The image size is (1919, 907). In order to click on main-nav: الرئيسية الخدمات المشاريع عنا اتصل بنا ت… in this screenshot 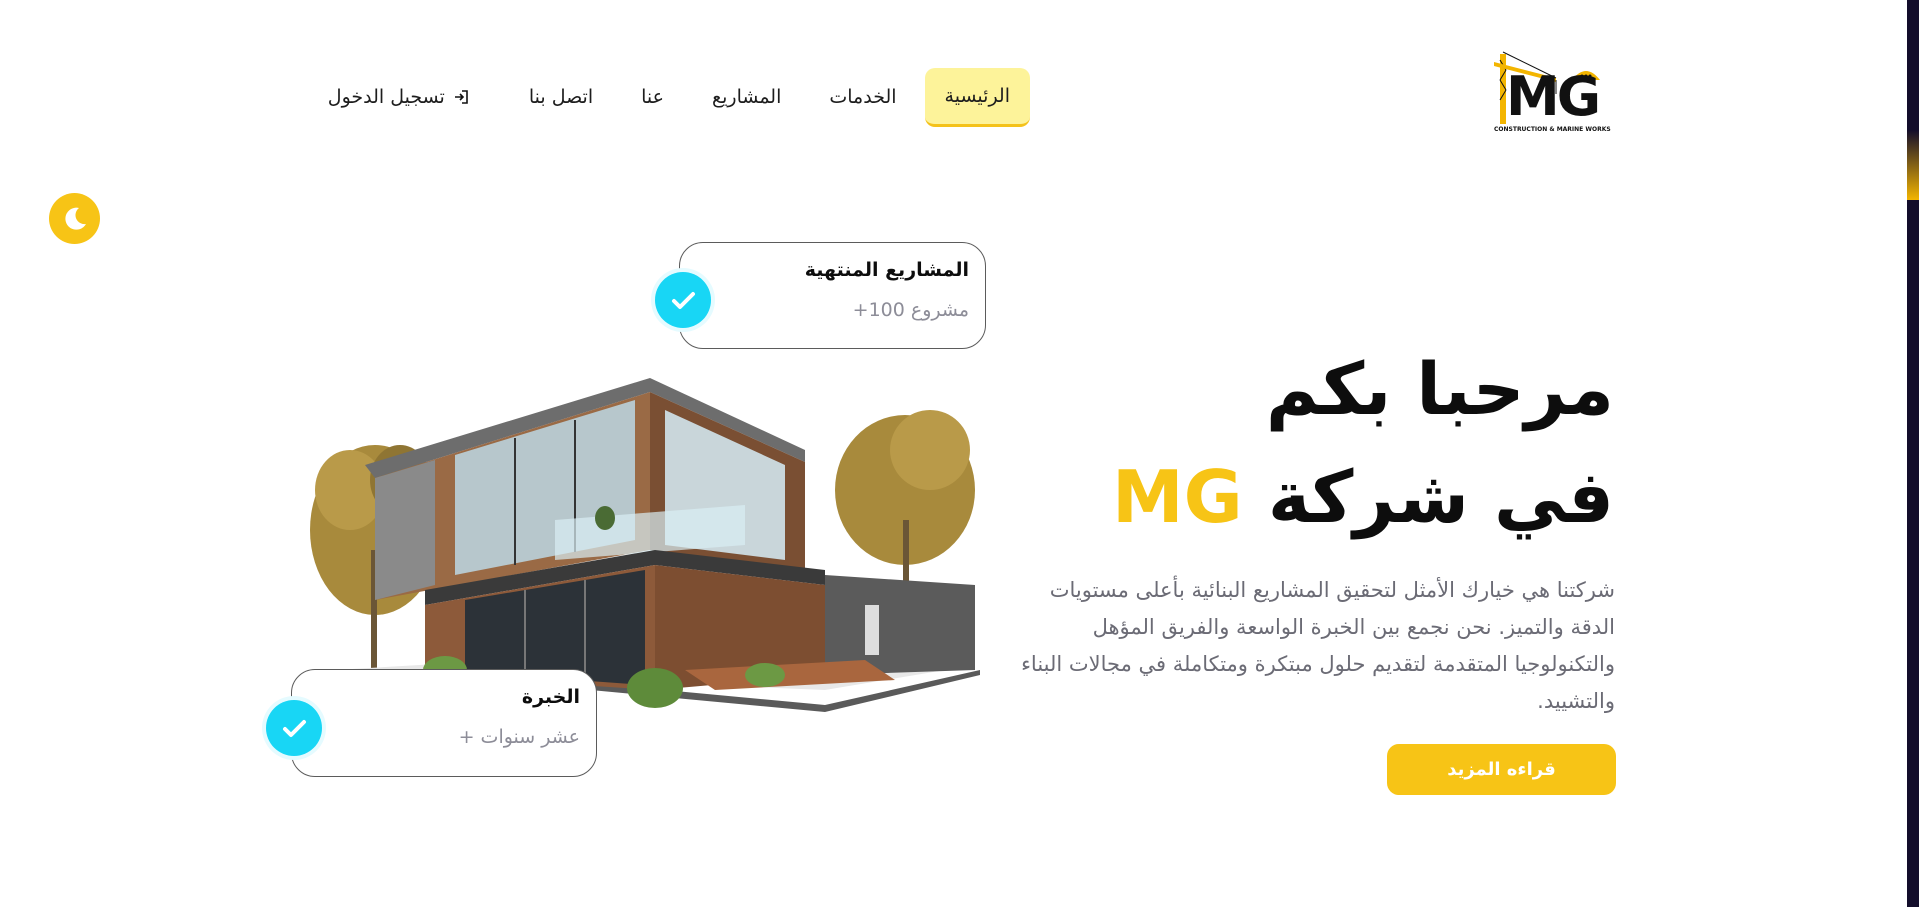, I will do `click(665, 97)`.